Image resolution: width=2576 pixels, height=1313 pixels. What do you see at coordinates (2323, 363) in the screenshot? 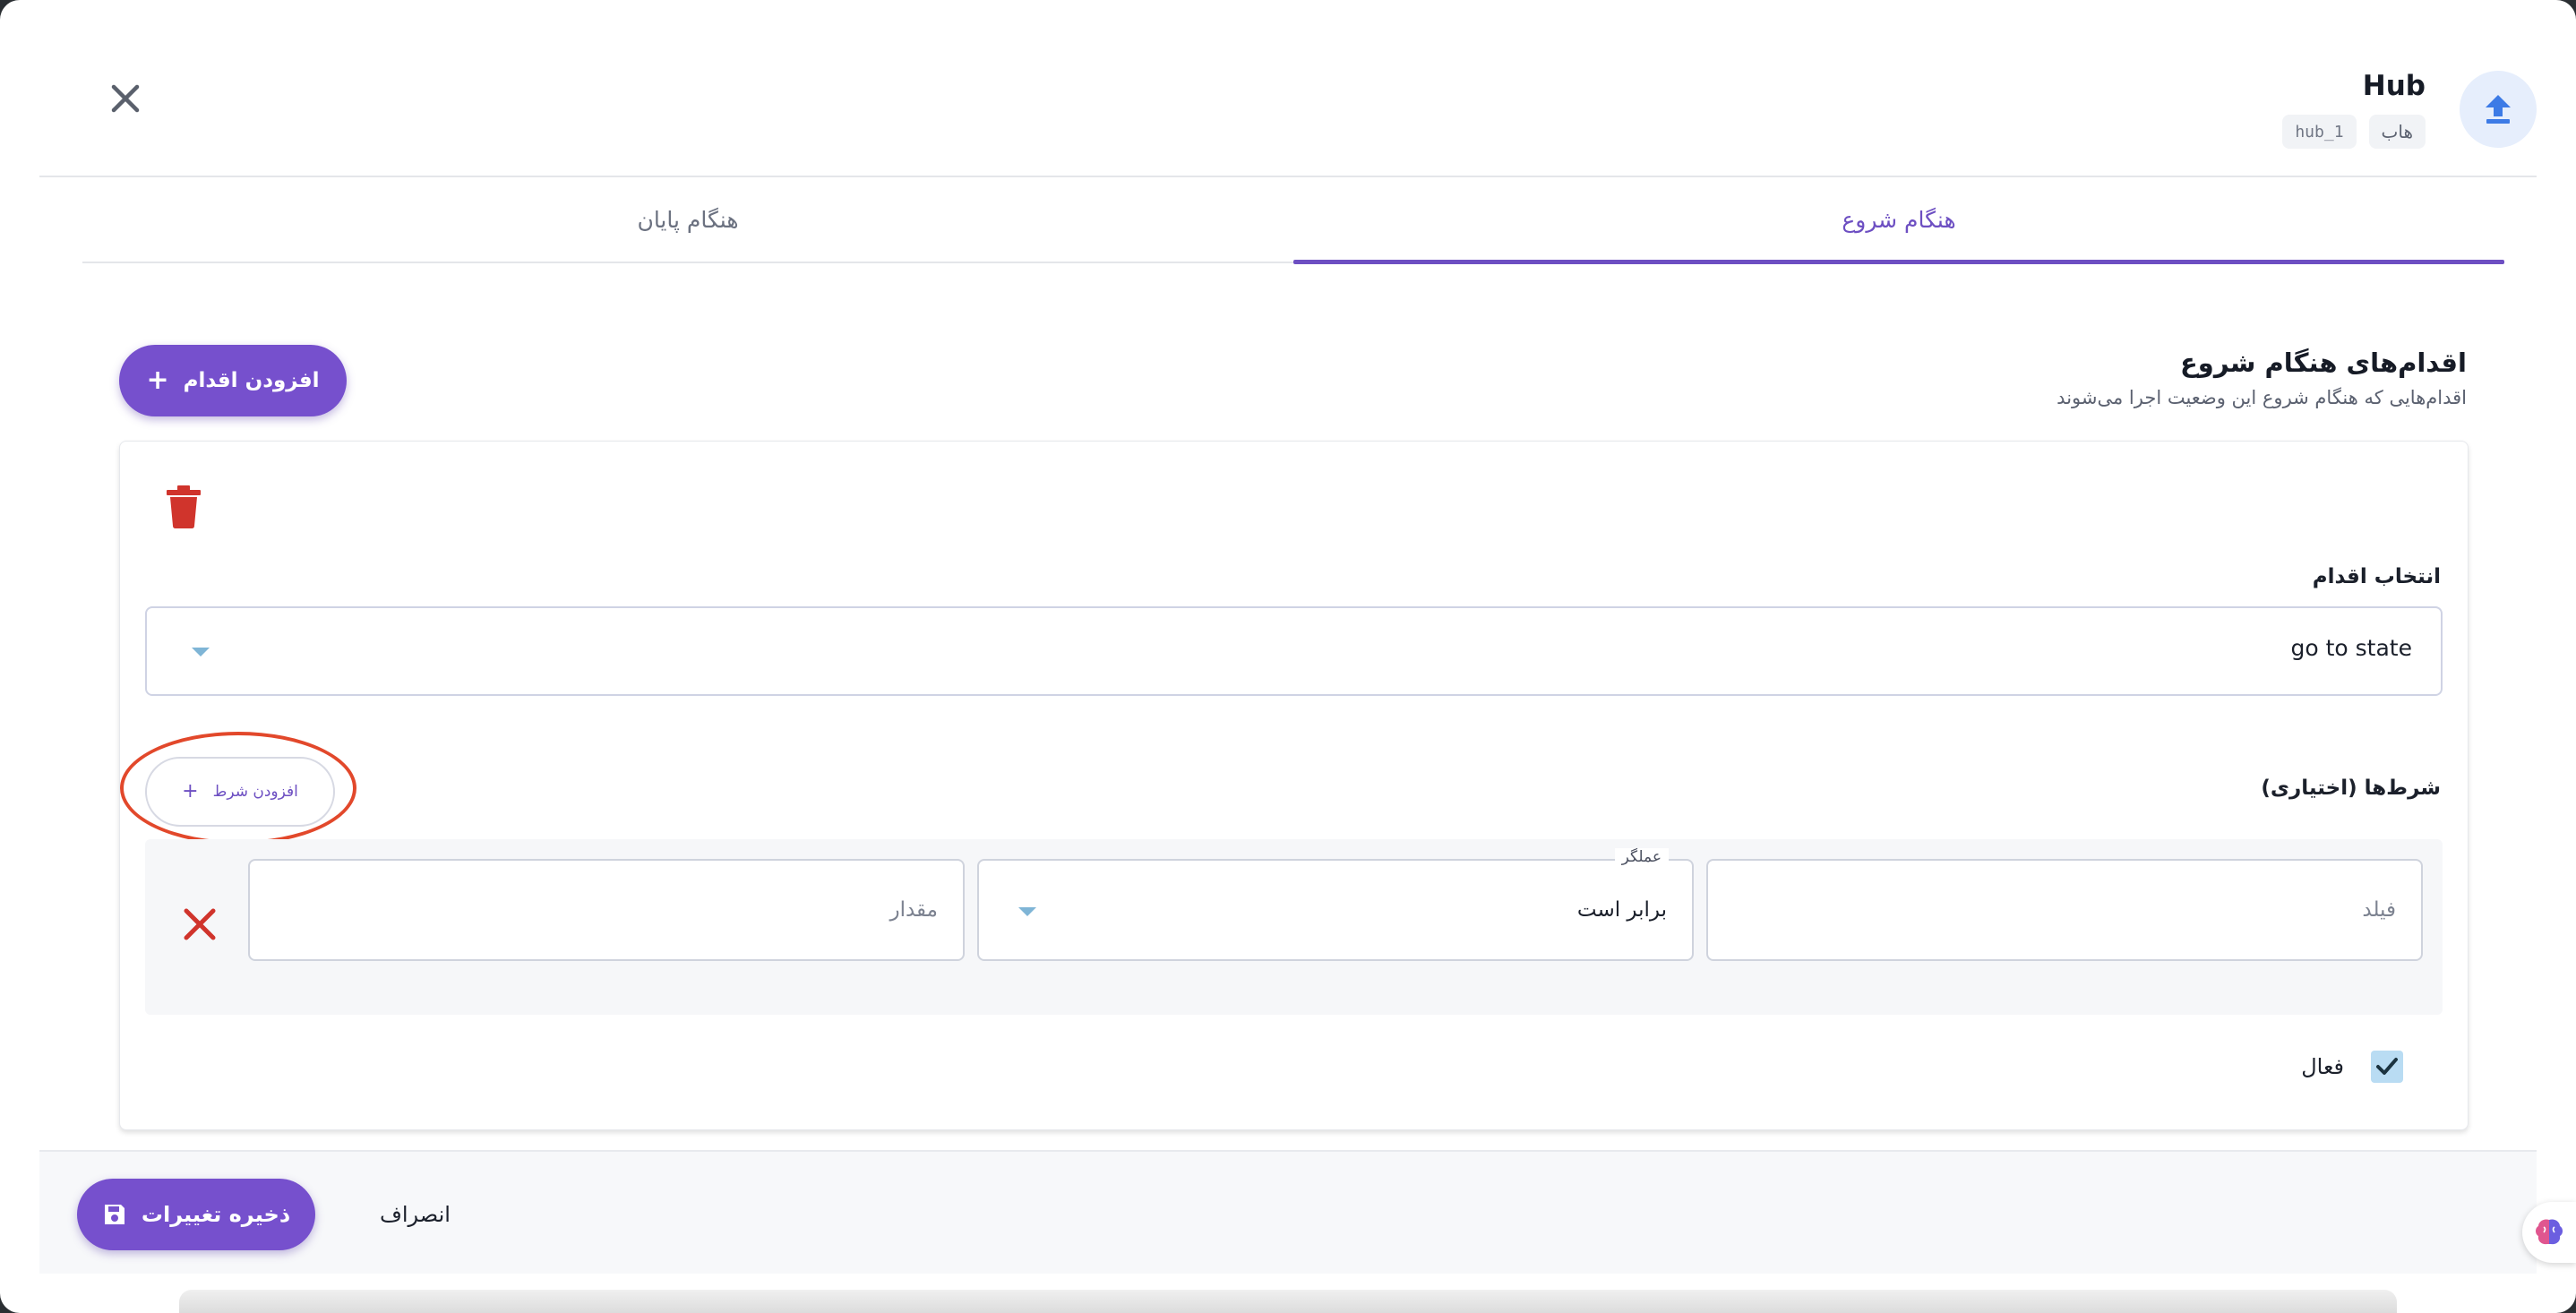
I see `section-title: اقدام‌های هنگام شروع` at bounding box center [2323, 363].